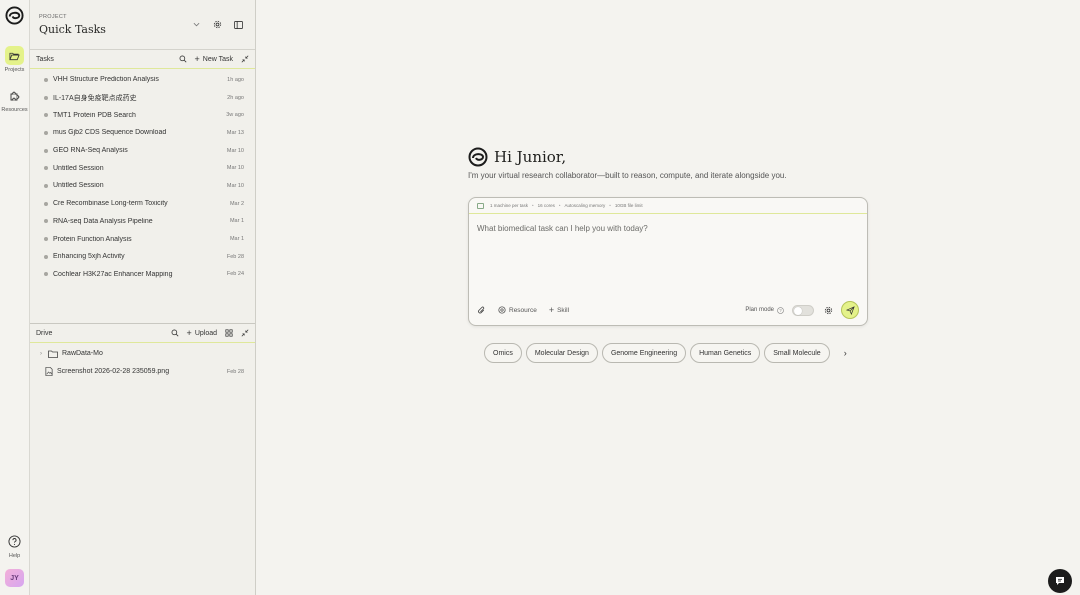 The image size is (1080, 595). What do you see at coordinates (49, 371) in the screenshot?
I see `image-file-icon` at bounding box center [49, 371].